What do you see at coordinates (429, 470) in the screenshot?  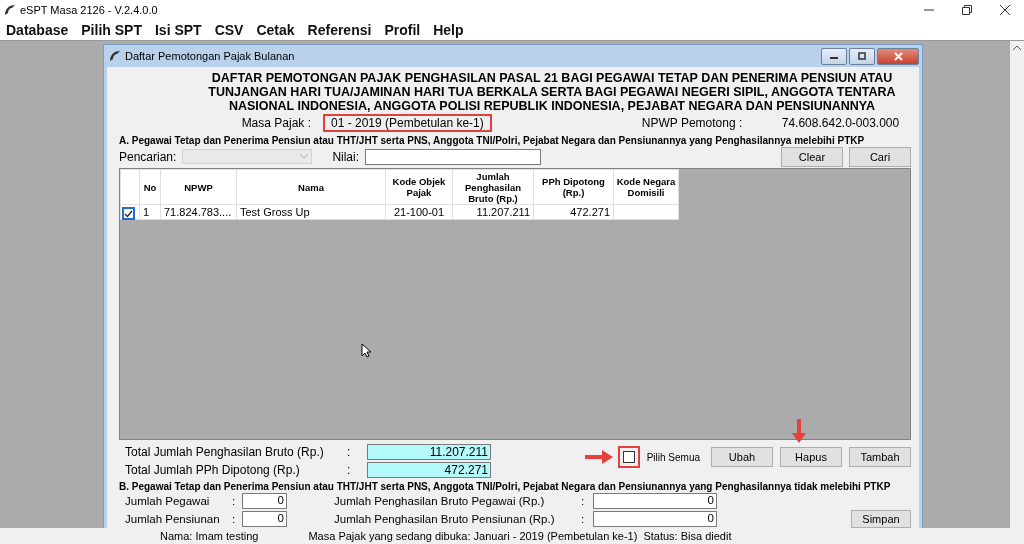 I see `total-field: 472.271` at bounding box center [429, 470].